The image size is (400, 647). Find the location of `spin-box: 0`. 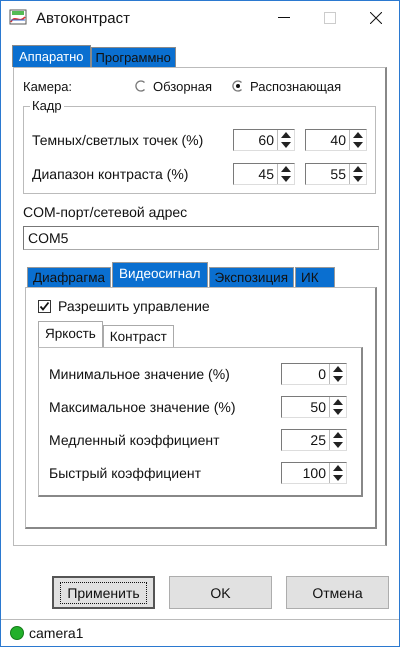

spin-box: 0 is located at coordinates (314, 373).